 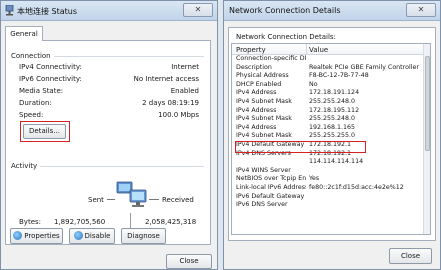 I want to click on grid-header: Property Value, so click(x=331, y=49).